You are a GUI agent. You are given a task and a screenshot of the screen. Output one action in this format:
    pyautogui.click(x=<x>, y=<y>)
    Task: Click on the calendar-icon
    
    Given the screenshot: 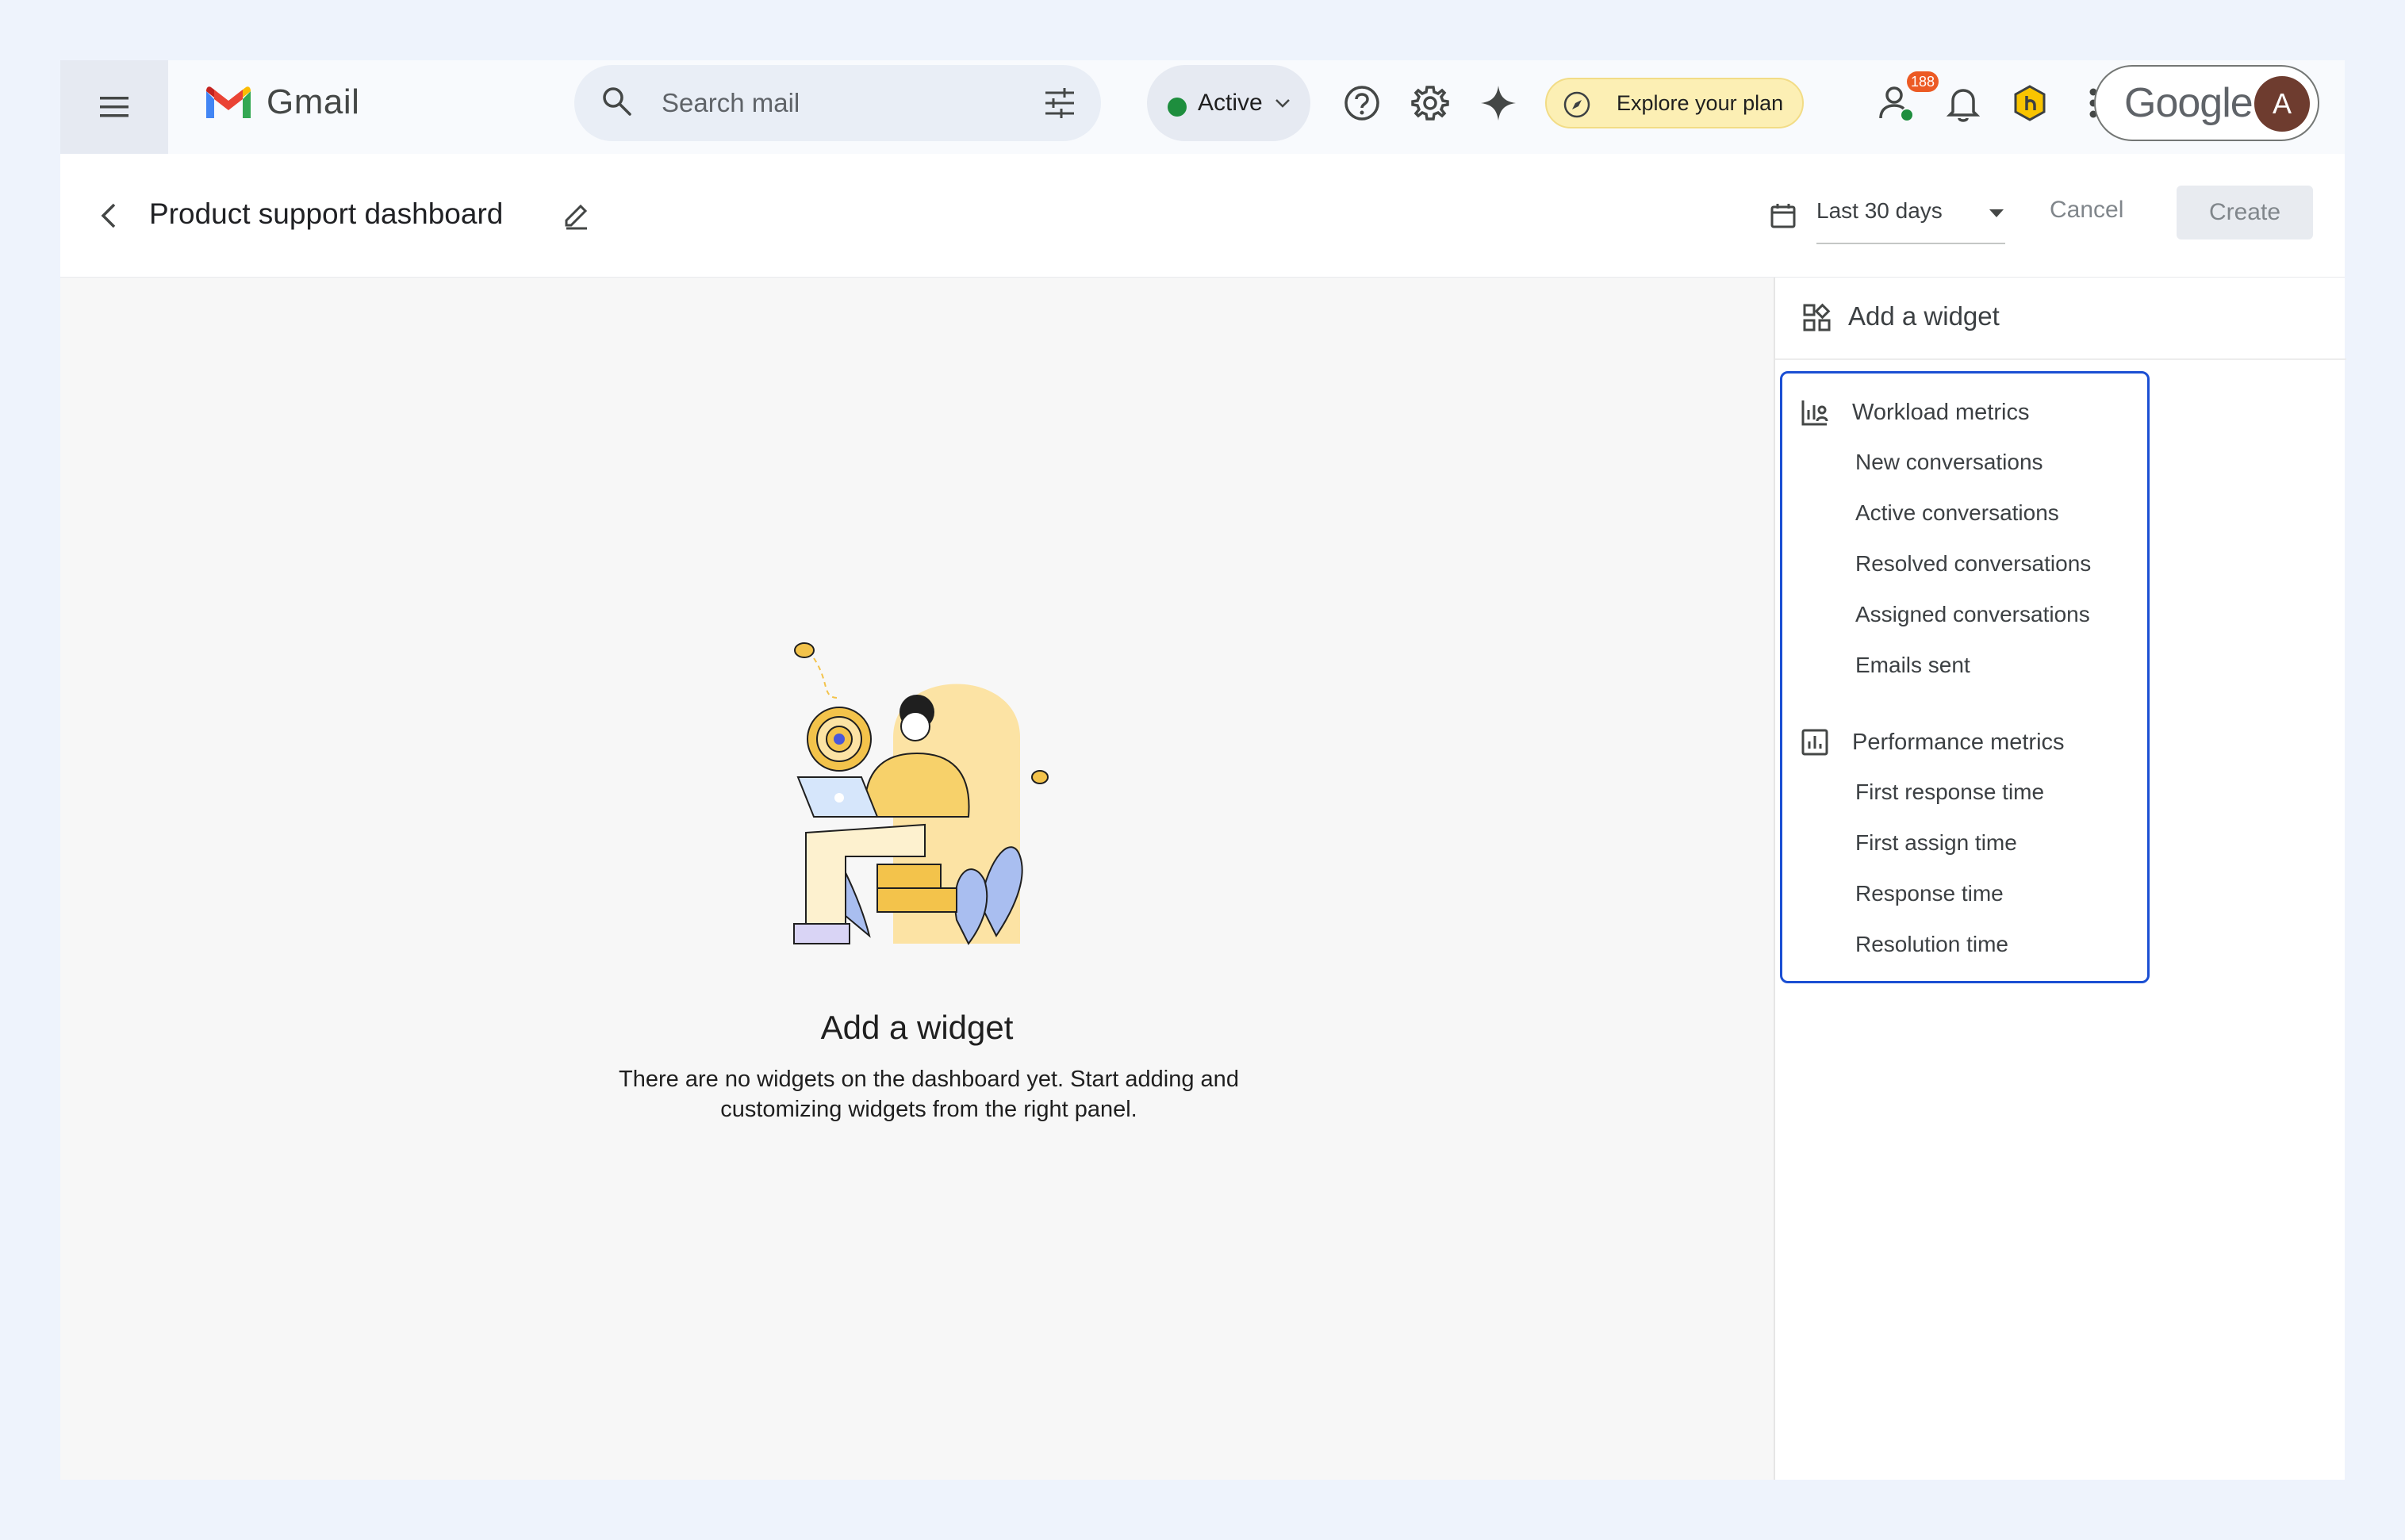 What is the action you would take?
    pyautogui.click(x=1783, y=216)
    